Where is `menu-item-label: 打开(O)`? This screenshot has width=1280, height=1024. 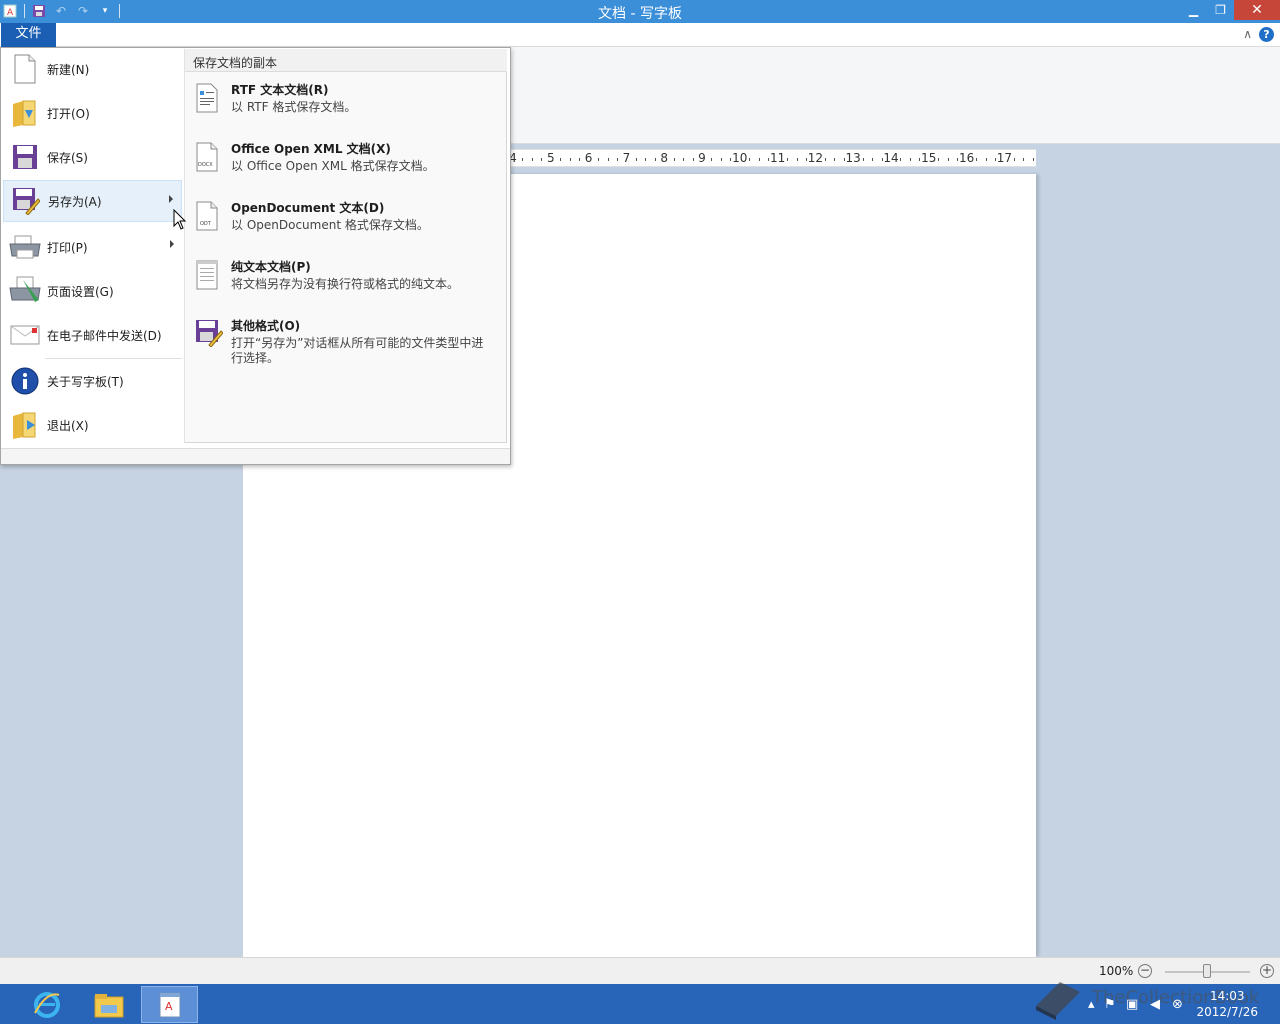
menu-item-label: 打开(O) is located at coordinates (68, 113).